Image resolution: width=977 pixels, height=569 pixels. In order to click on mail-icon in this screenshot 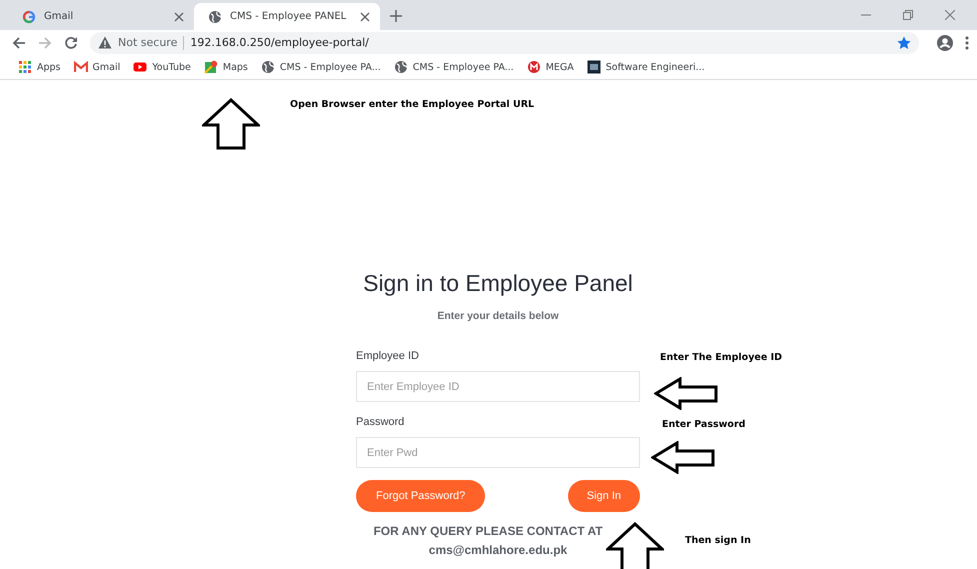, I will do `click(81, 67)`.